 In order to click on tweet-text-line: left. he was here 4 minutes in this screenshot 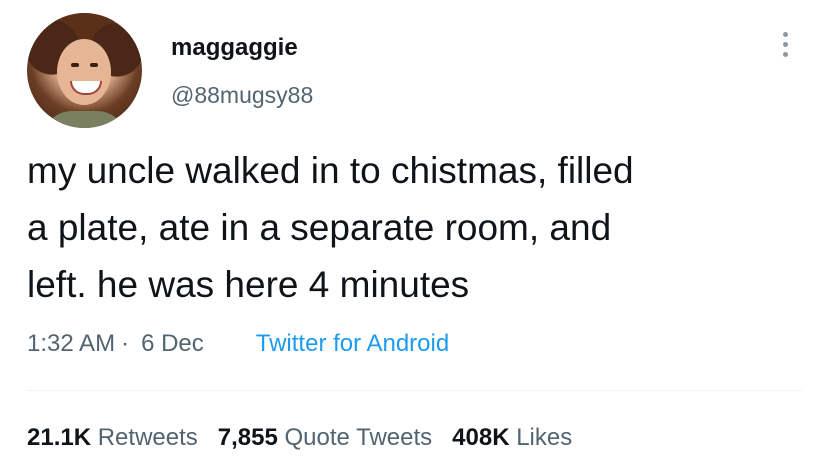, I will do `click(248, 284)`.